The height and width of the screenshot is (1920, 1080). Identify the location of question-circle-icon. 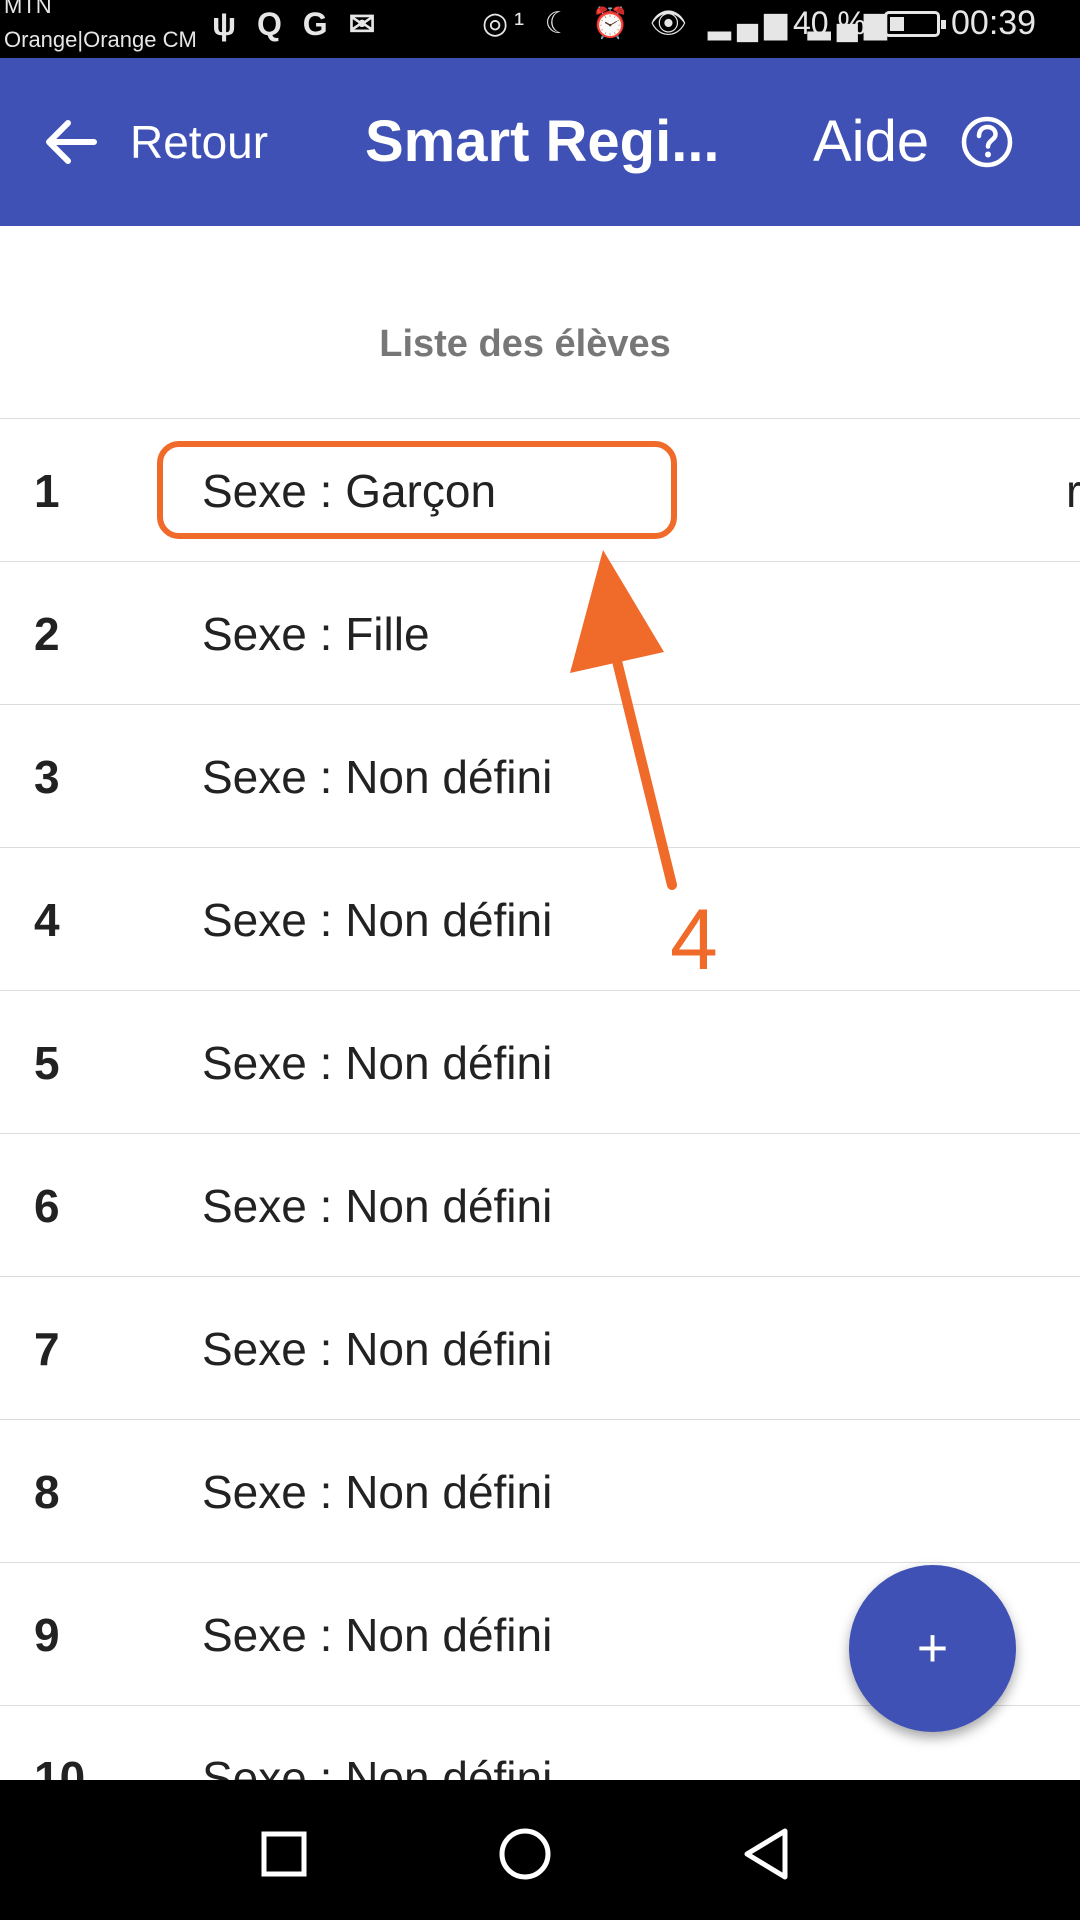
(987, 142).